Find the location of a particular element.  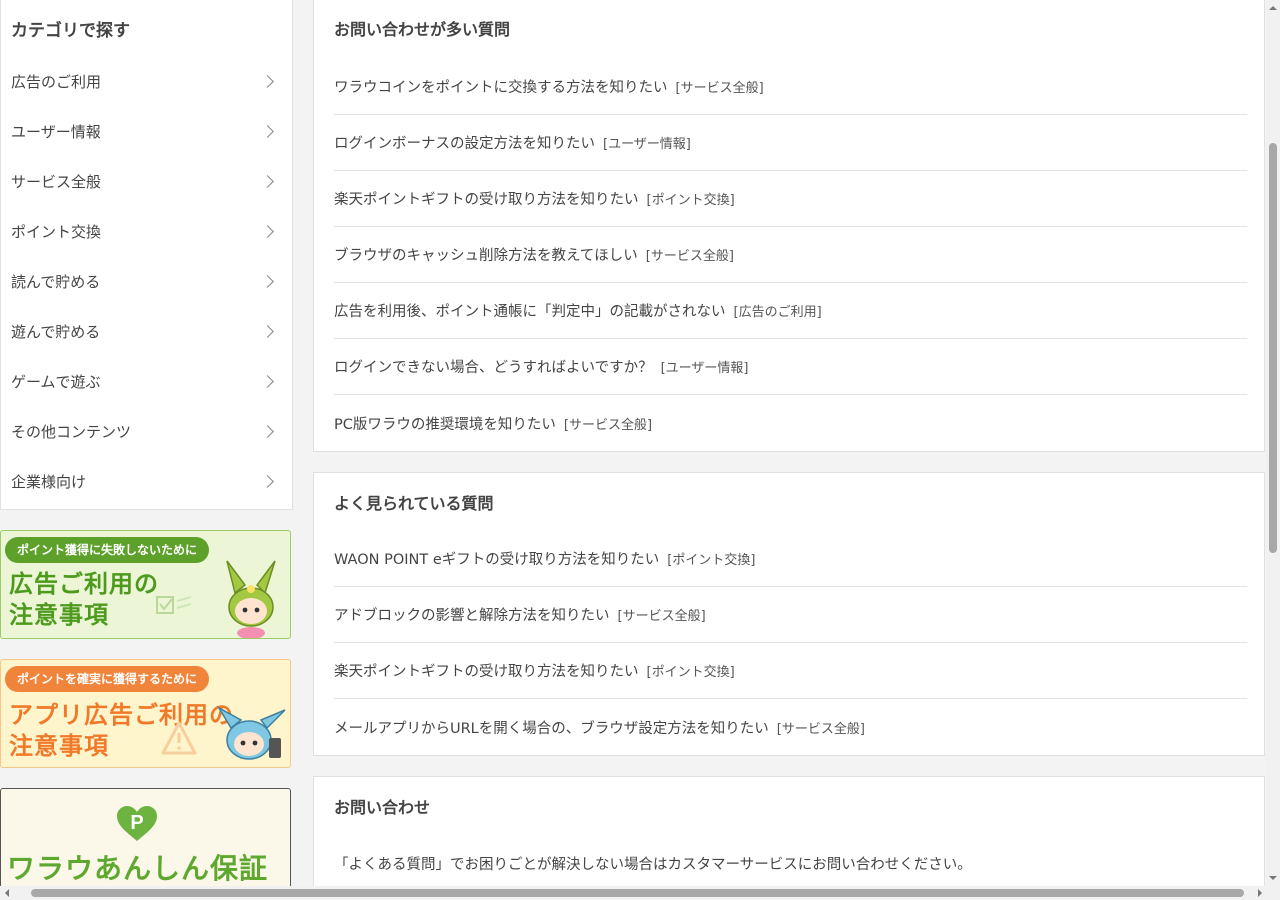

faq-row: メールアプリからURLを開く場合の、ブラウザ設定方法を知りたい [サービス全般] is located at coordinates (790, 727).